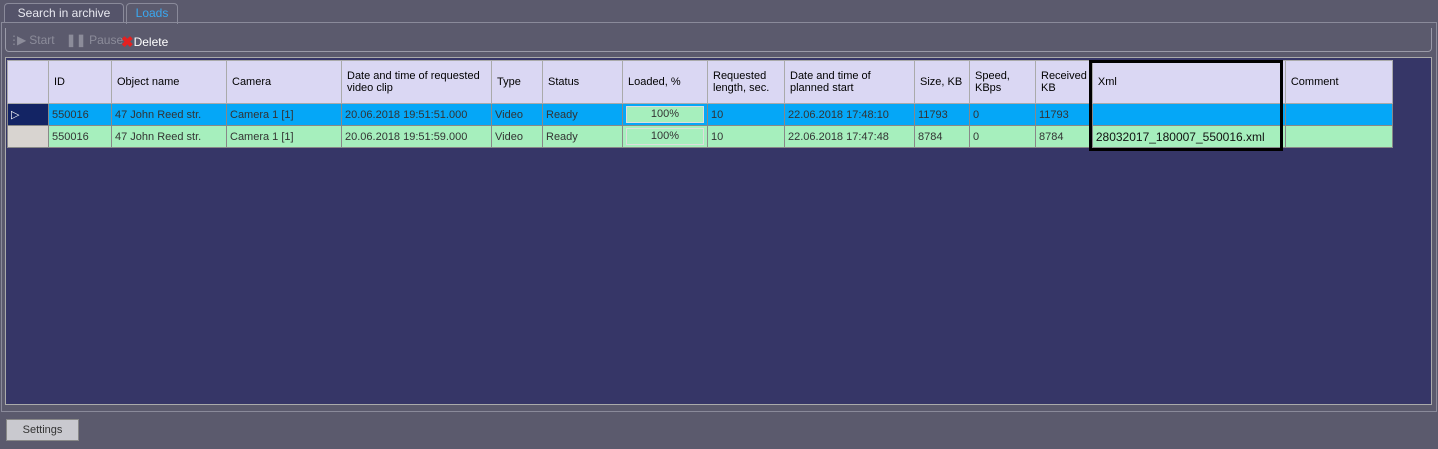 The image size is (1438, 449). What do you see at coordinates (42, 40) in the screenshot?
I see `start-label: Start` at bounding box center [42, 40].